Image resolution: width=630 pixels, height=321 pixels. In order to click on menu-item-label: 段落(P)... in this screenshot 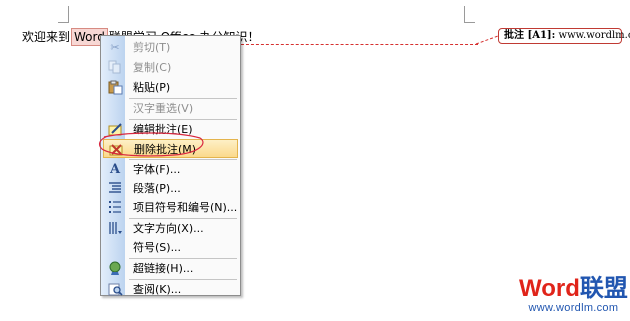, I will do `click(157, 188)`.